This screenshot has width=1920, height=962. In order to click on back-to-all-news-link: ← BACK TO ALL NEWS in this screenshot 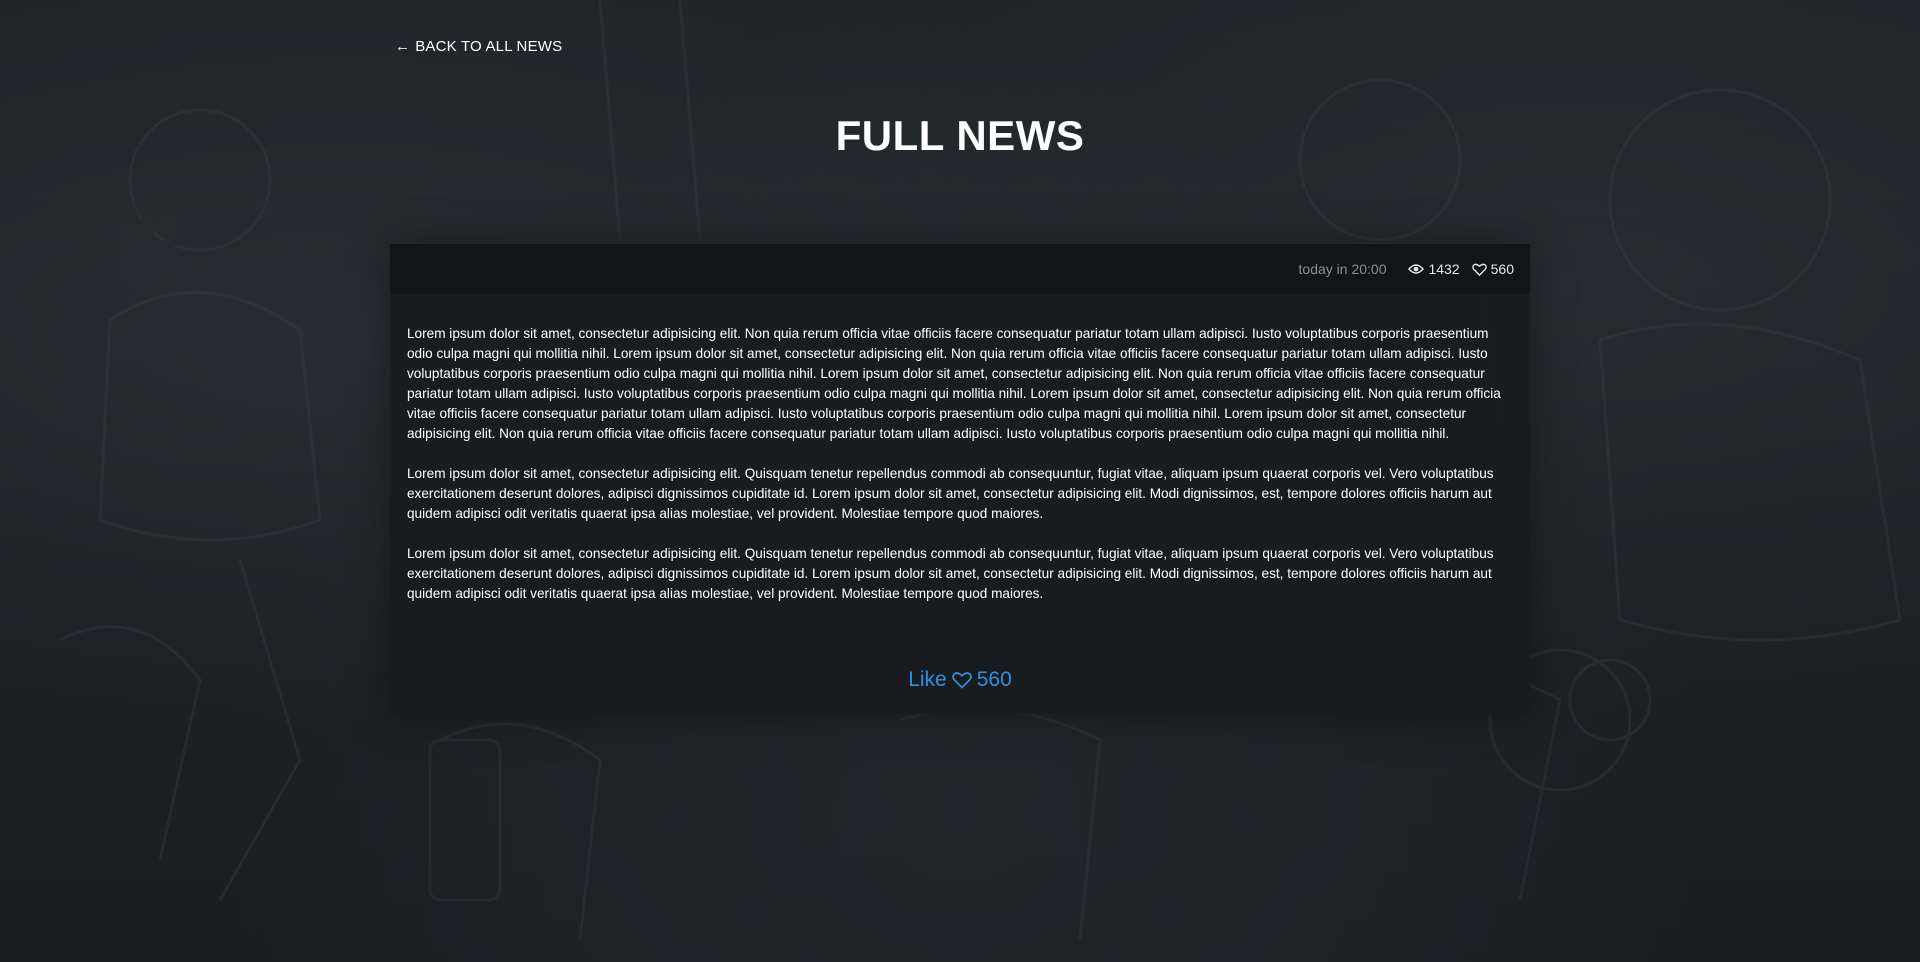, I will do `click(478, 46)`.